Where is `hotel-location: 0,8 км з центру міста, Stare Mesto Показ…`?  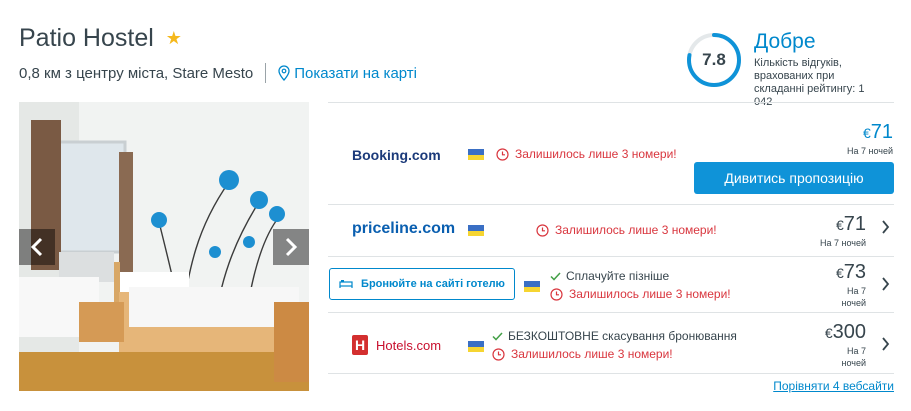 hotel-location: 0,8 км з центру міста, Stare Mesto Показ… is located at coordinates (218, 73).